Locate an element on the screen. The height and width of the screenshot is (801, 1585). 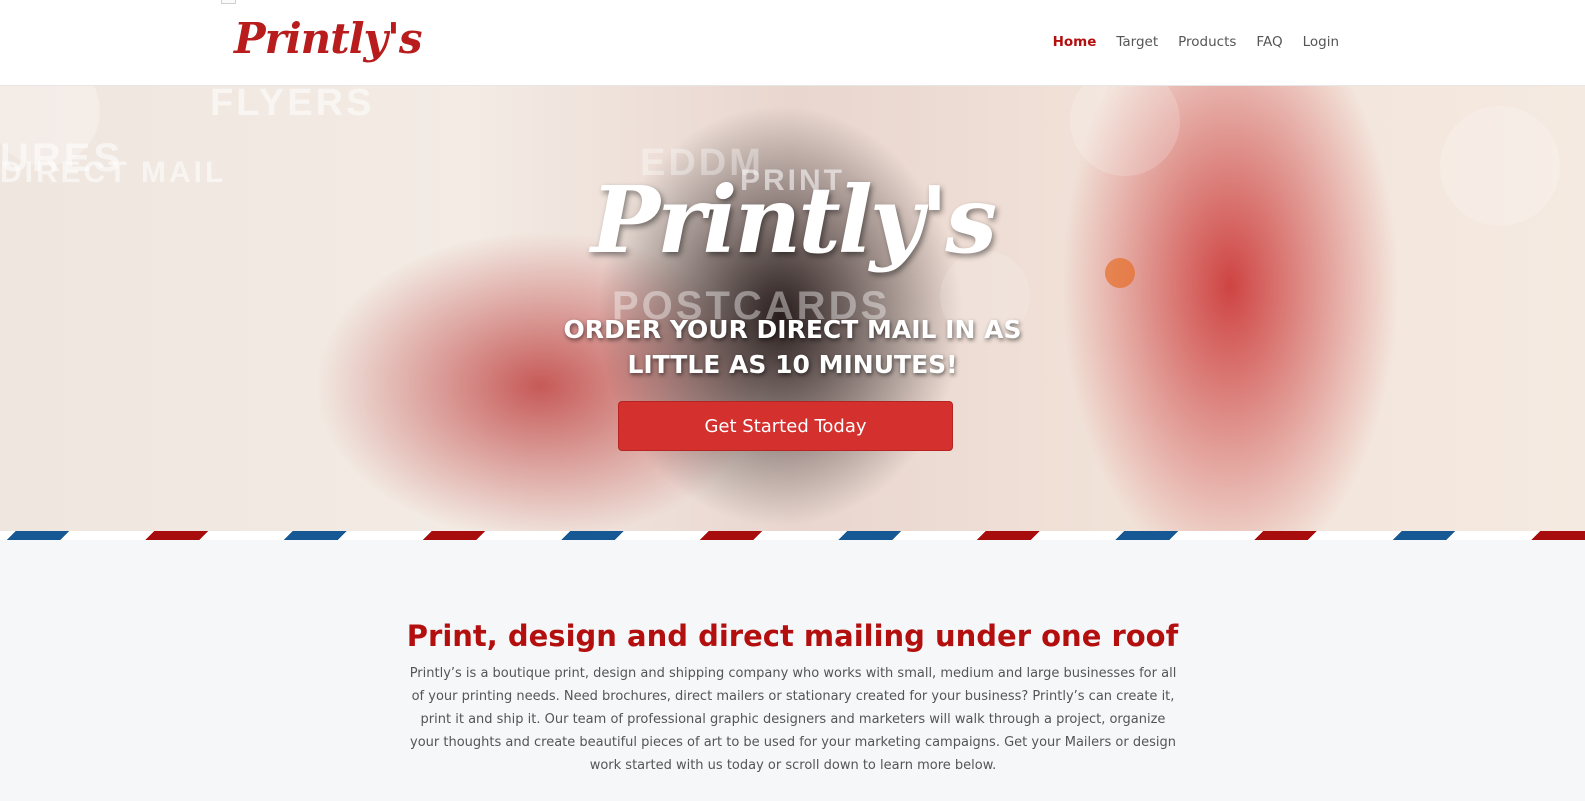
nav-home: Home is located at coordinates (1075, 42).